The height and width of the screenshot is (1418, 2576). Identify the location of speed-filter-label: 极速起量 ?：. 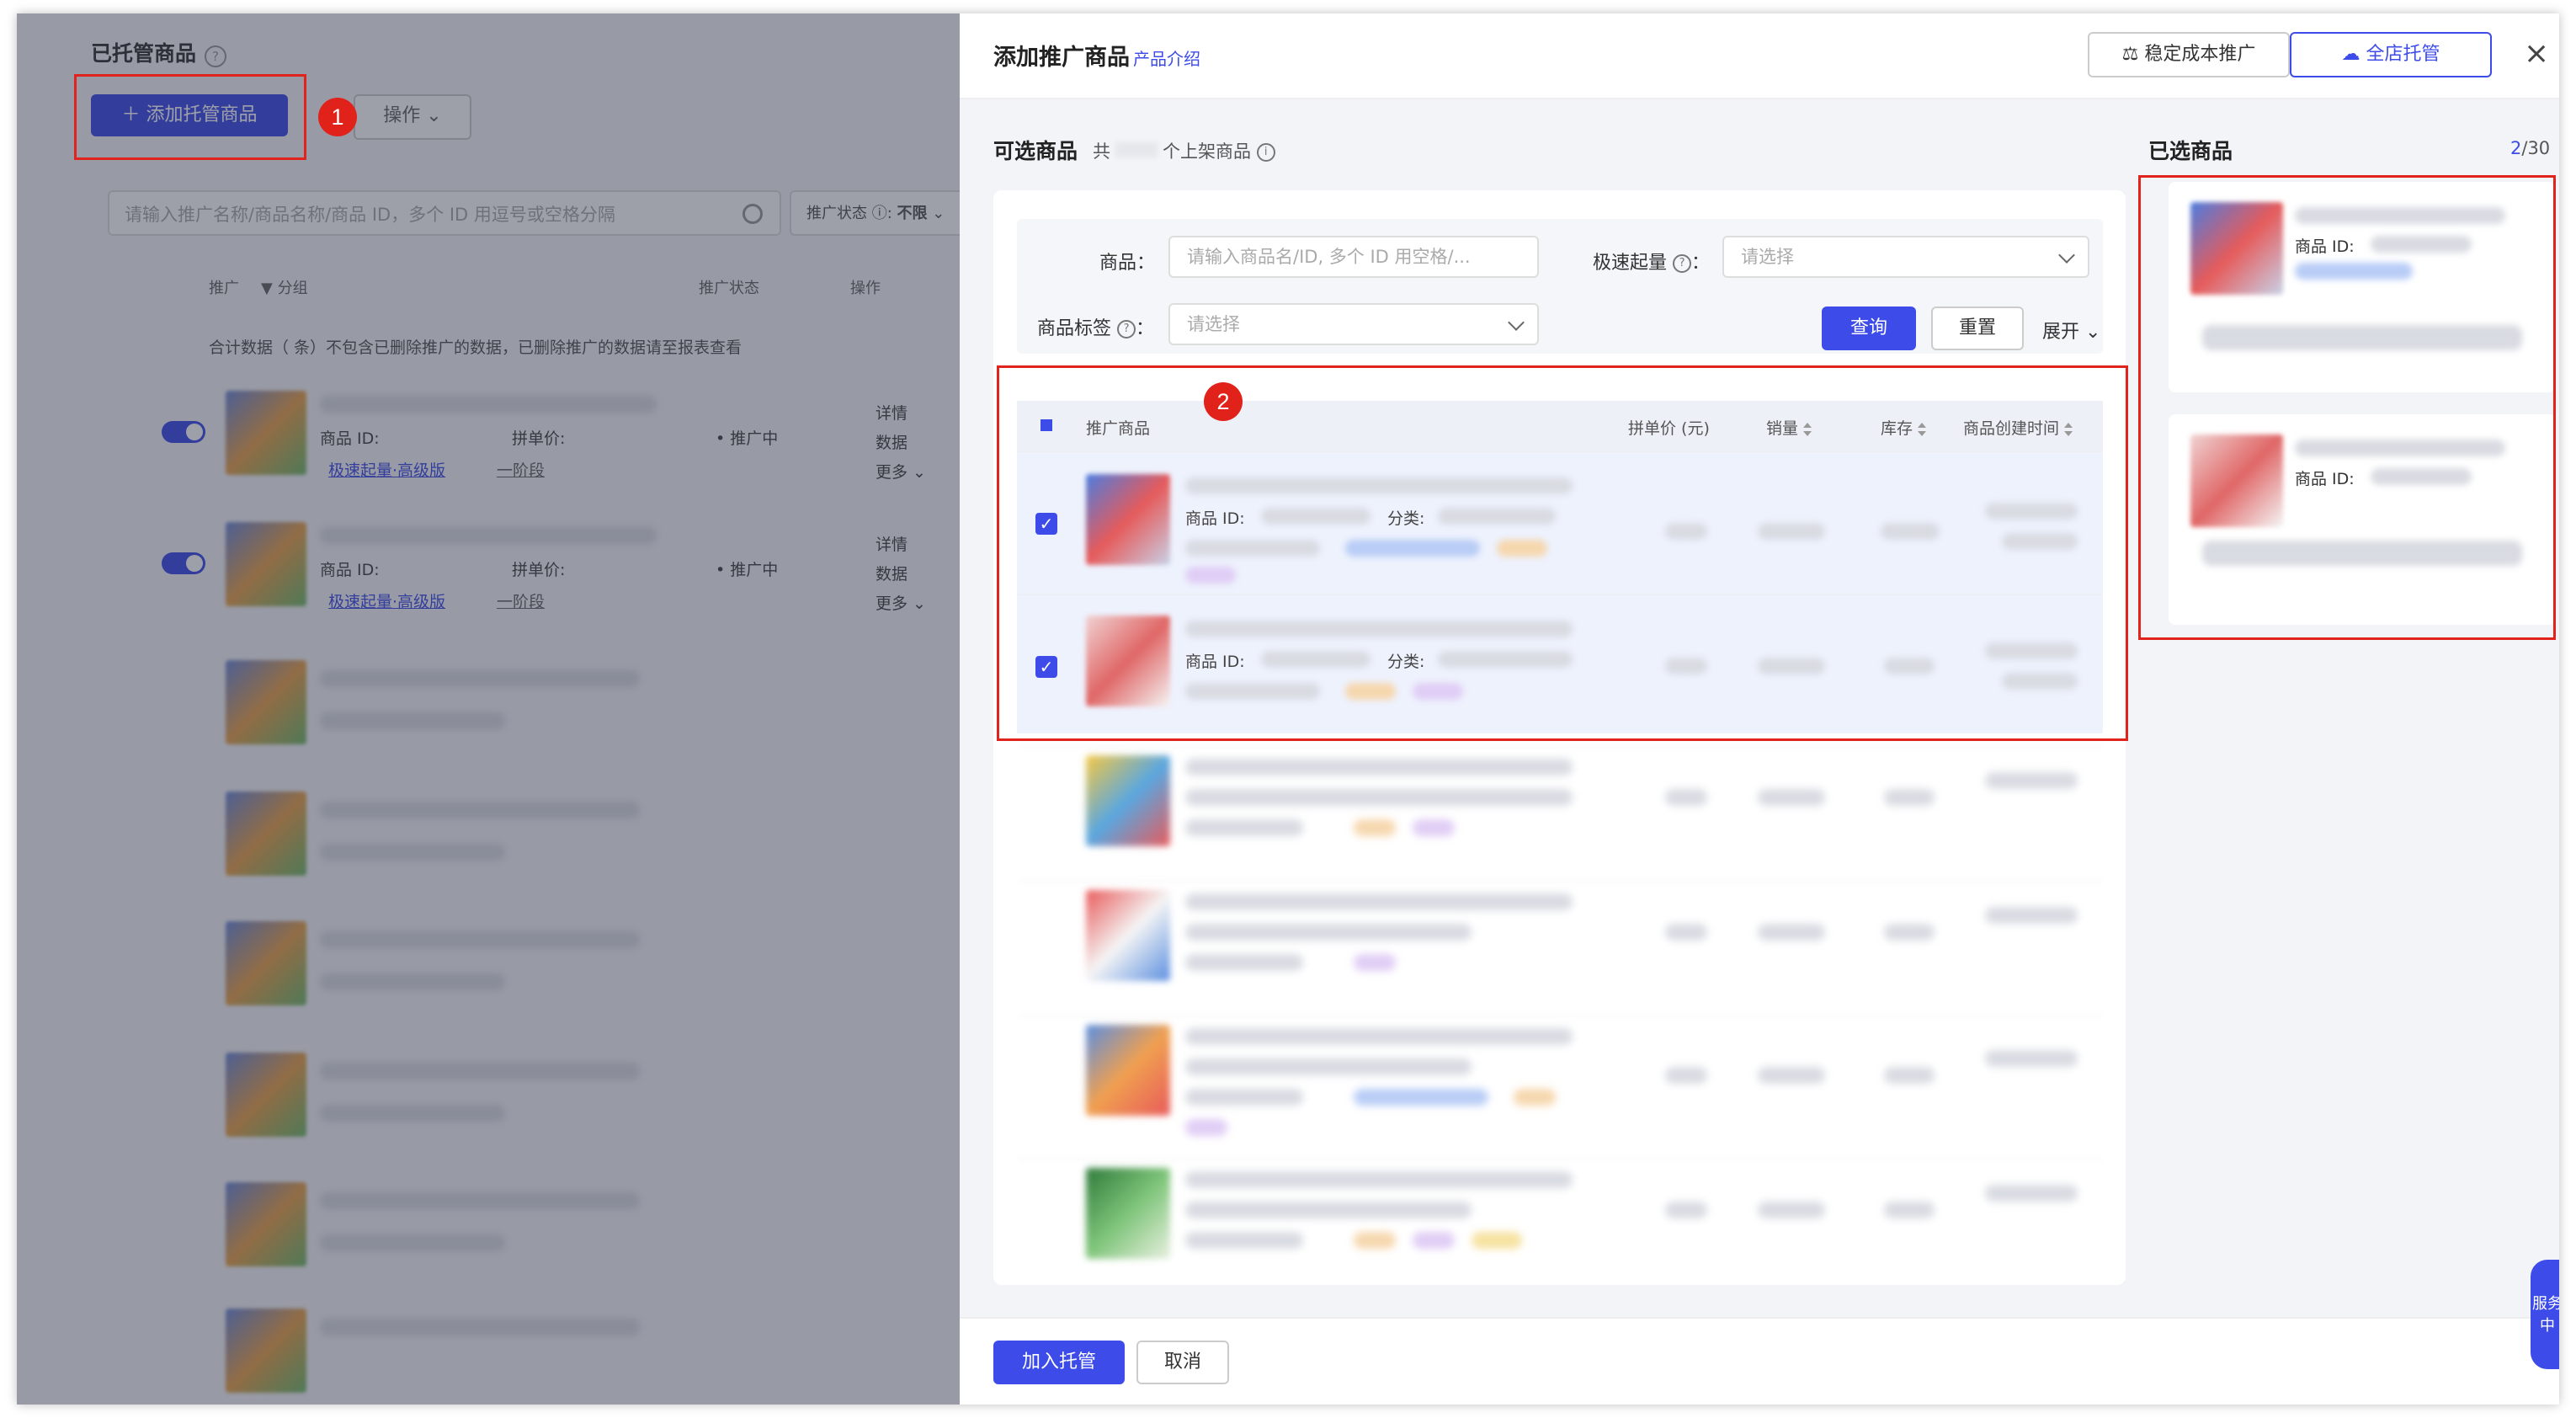
(1652, 263).